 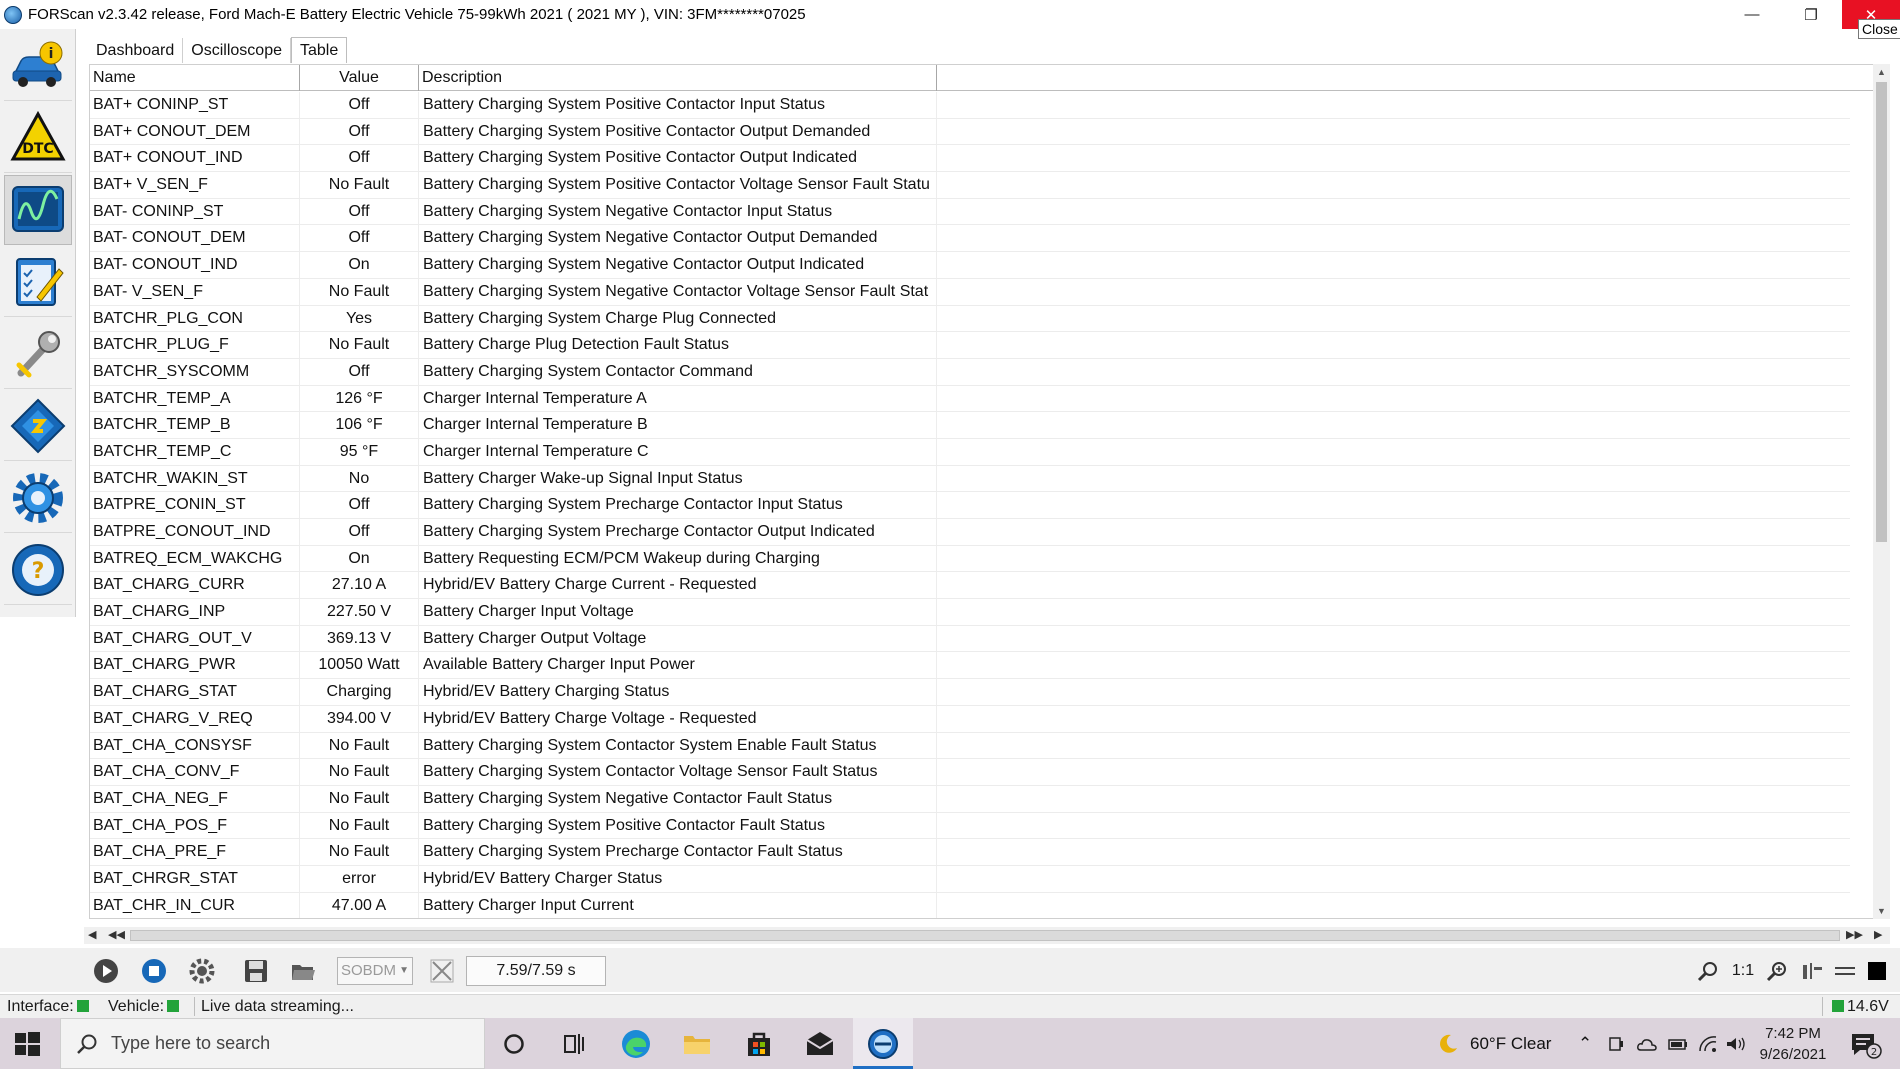 What do you see at coordinates (38, 570) in the screenshot?
I see `sidebar-help: ?` at bounding box center [38, 570].